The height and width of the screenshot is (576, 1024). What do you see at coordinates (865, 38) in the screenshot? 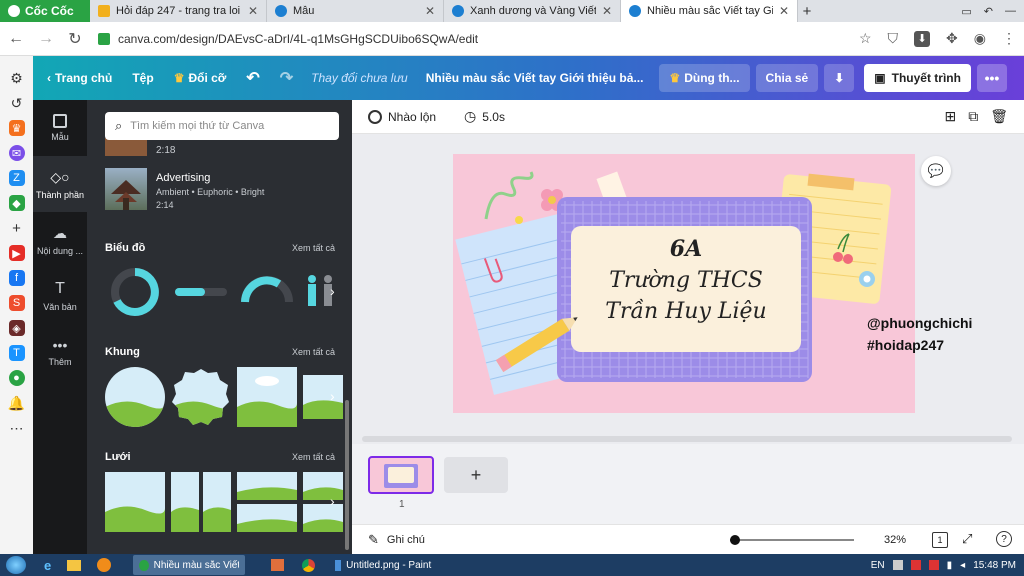
I see `bookmark-star-icon: ☆` at bounding box center [865, 38].